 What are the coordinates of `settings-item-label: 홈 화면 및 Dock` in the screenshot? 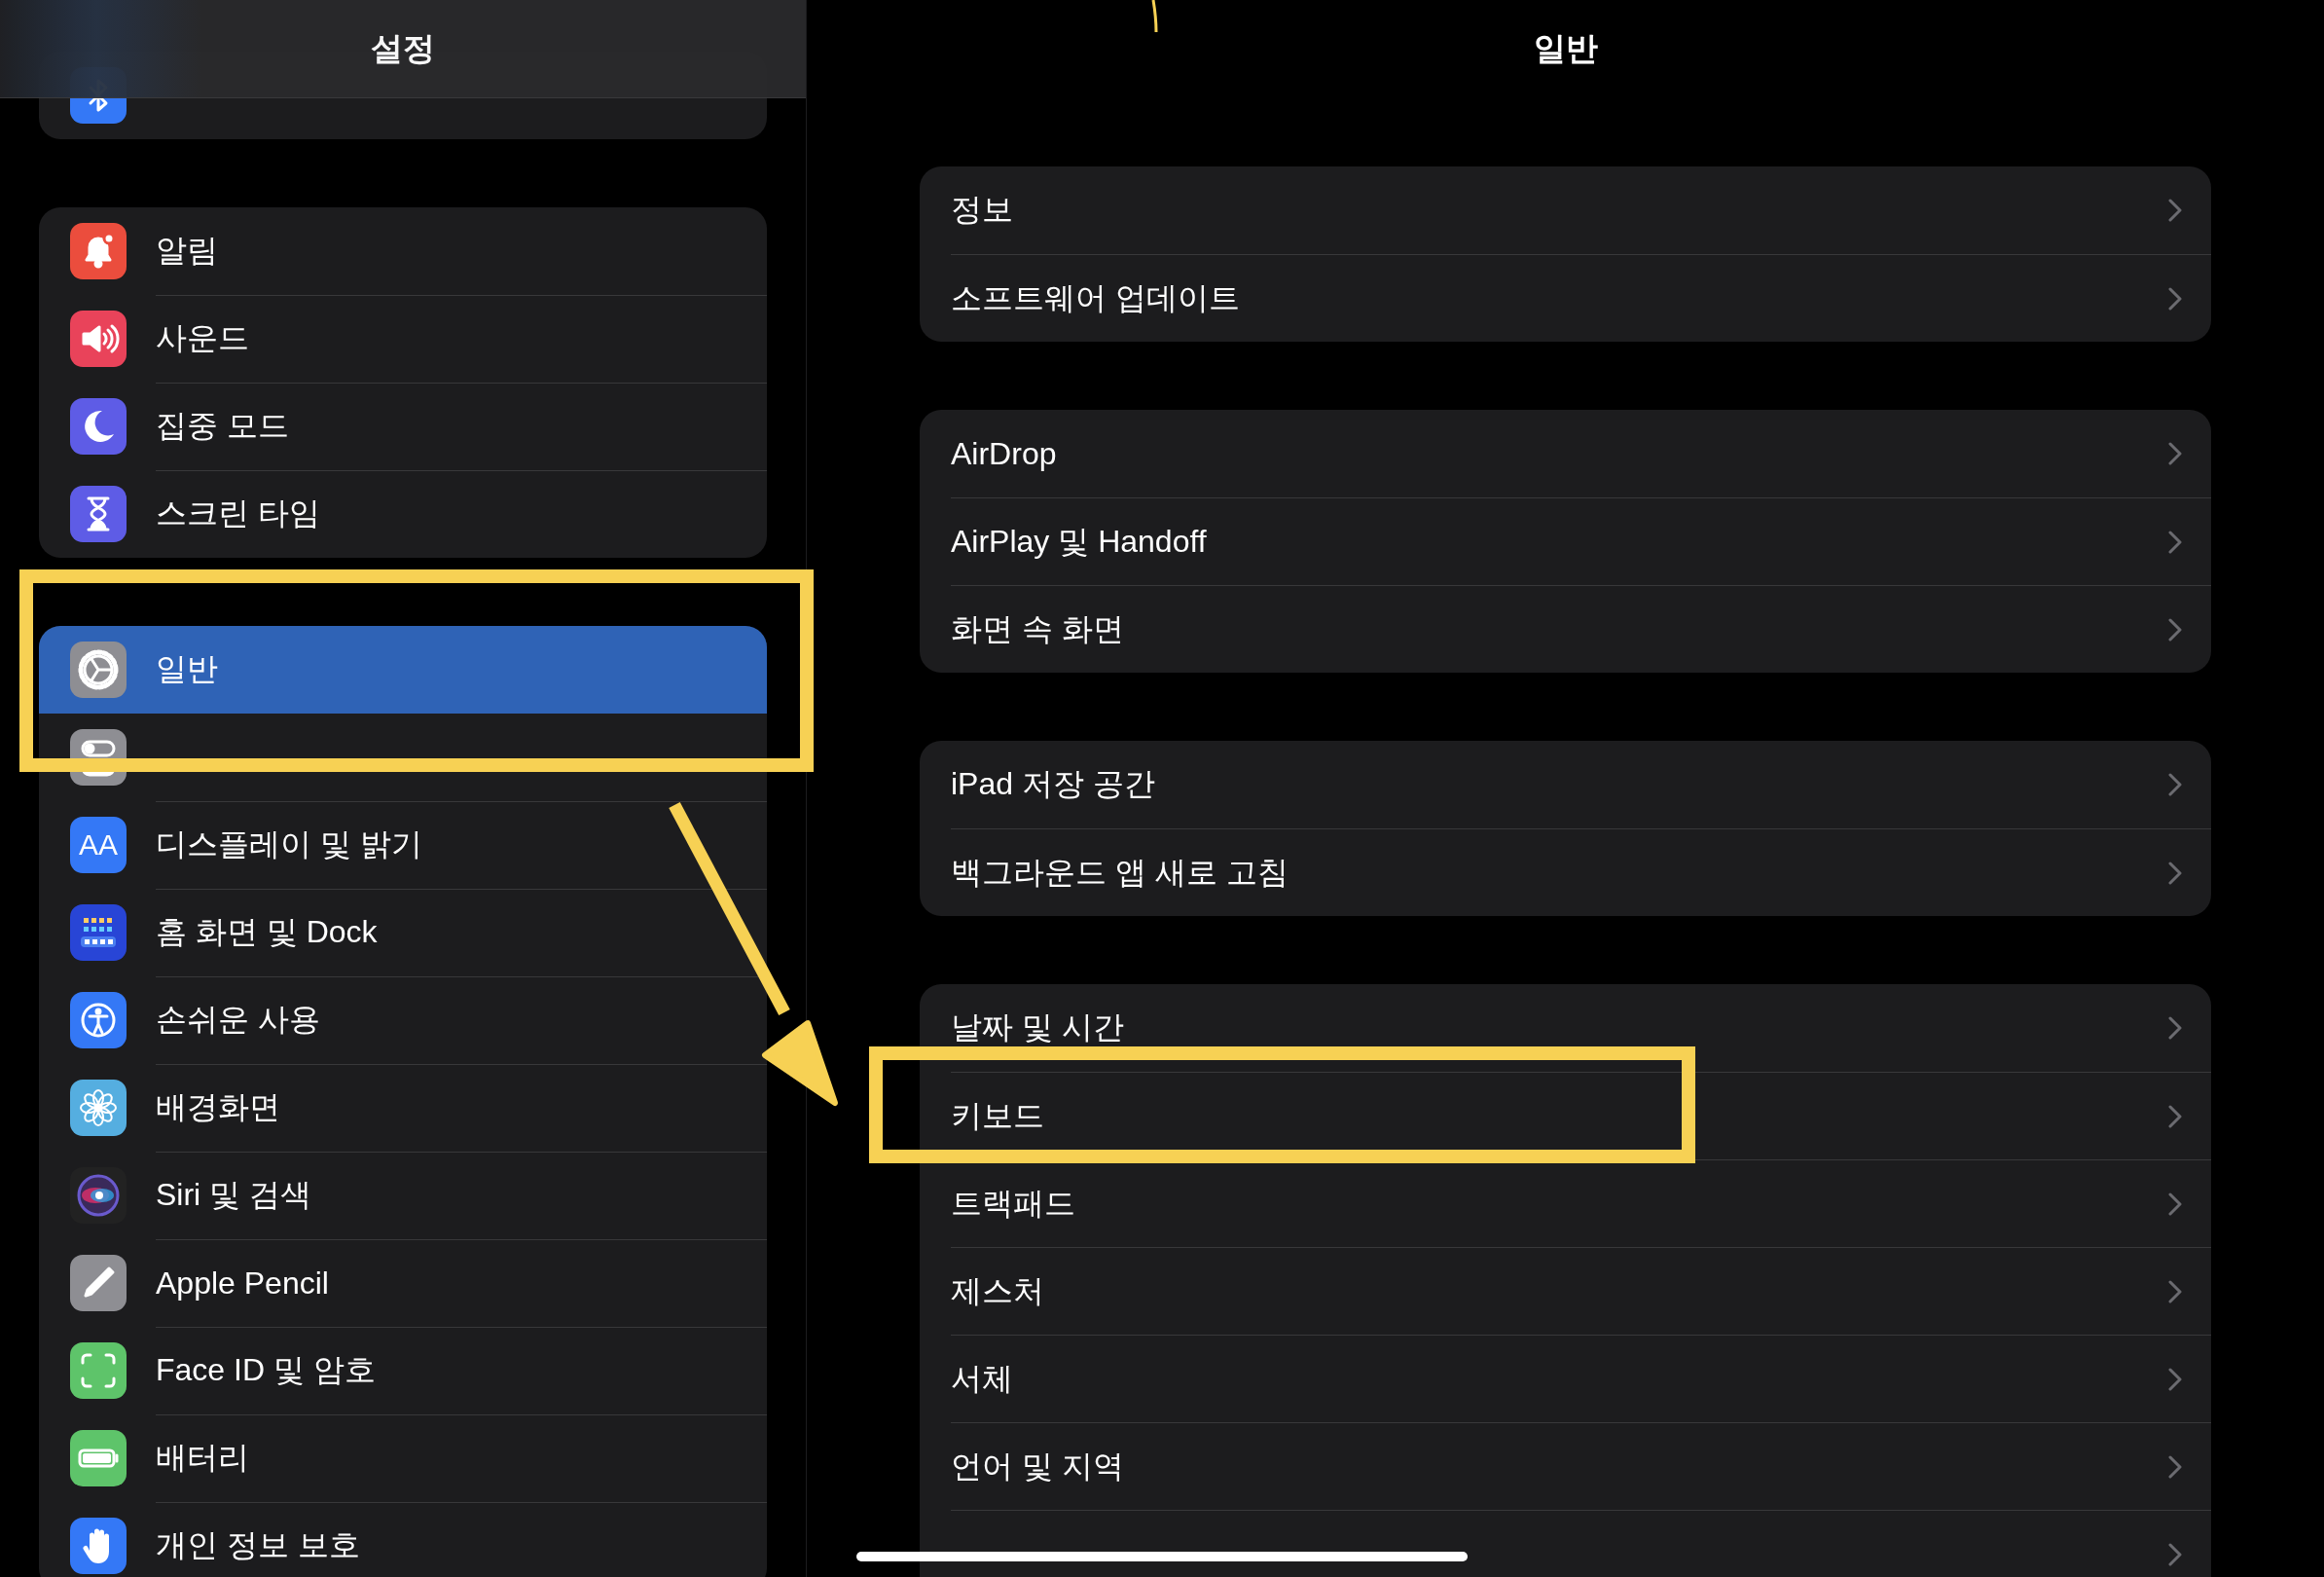 It's located at (267, 932).